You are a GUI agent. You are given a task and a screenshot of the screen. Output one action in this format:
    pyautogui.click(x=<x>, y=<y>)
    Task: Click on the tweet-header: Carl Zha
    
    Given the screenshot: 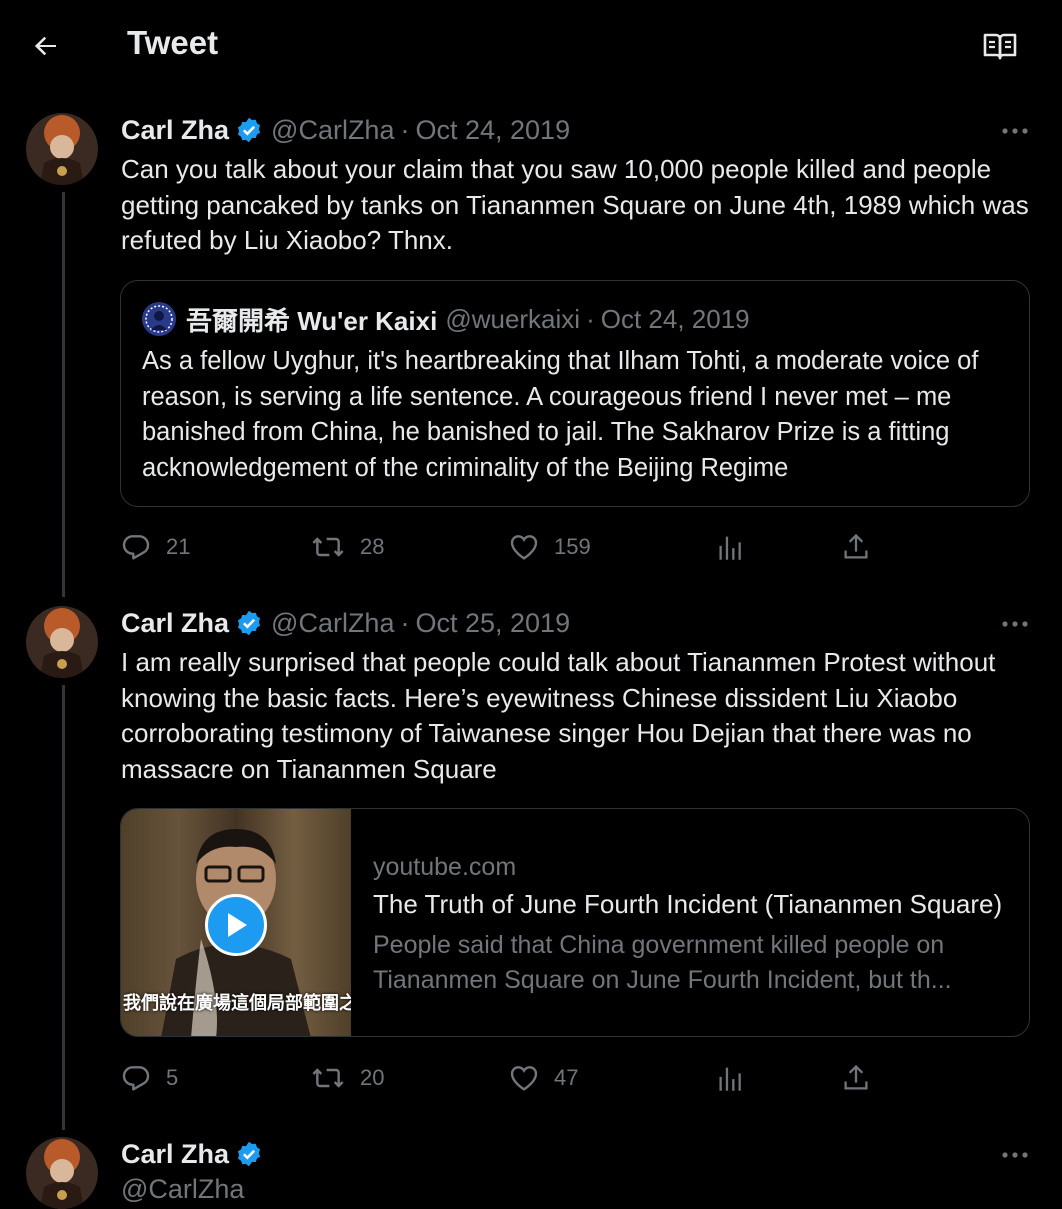 What is the action you would take?
    pyautogui.click(x=196, y=1154)
    